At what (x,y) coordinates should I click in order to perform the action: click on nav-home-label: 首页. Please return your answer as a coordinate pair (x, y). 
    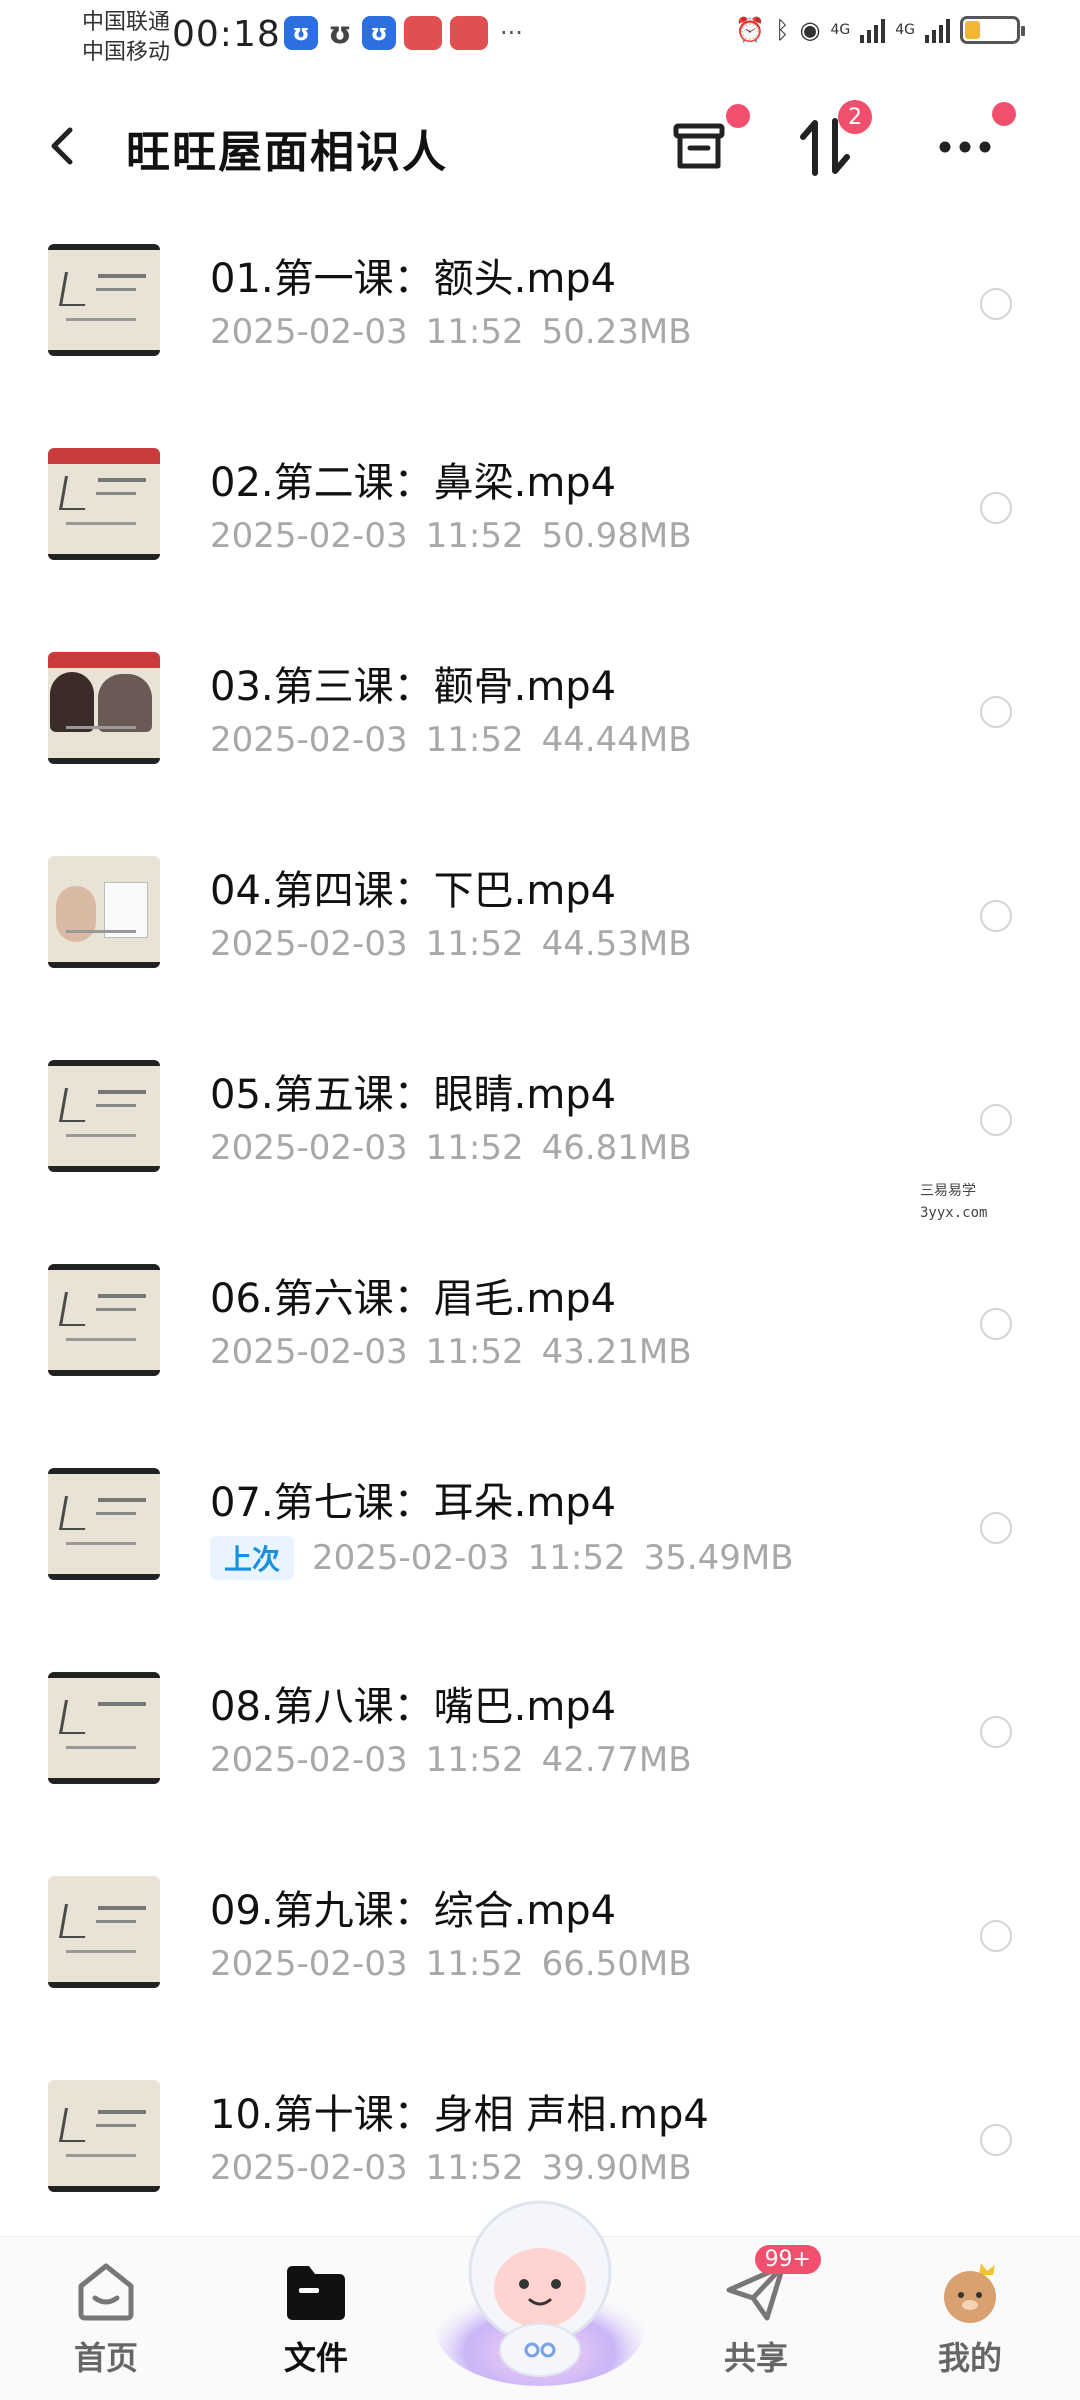
    Looking at the image, I should click on (105, 2358).